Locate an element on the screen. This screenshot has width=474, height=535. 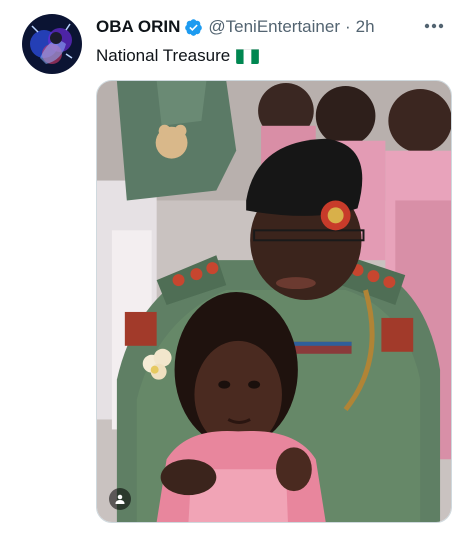
avatar-image is located at coordinates (52, 44).